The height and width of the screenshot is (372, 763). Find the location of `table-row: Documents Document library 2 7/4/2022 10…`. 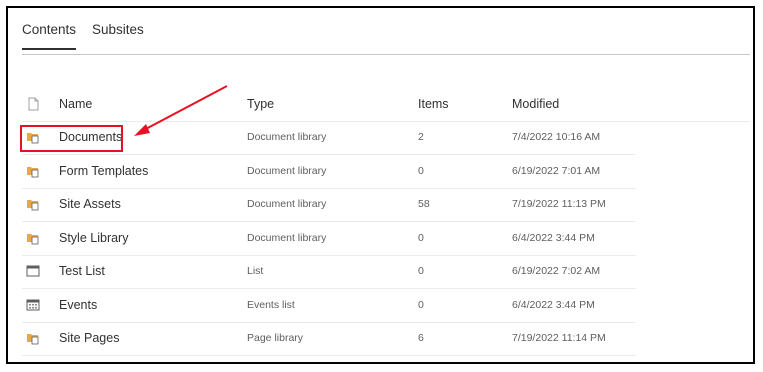

table-row: Documents Document library 2 7/4/2022 10… is located at coordinates (329, 138).